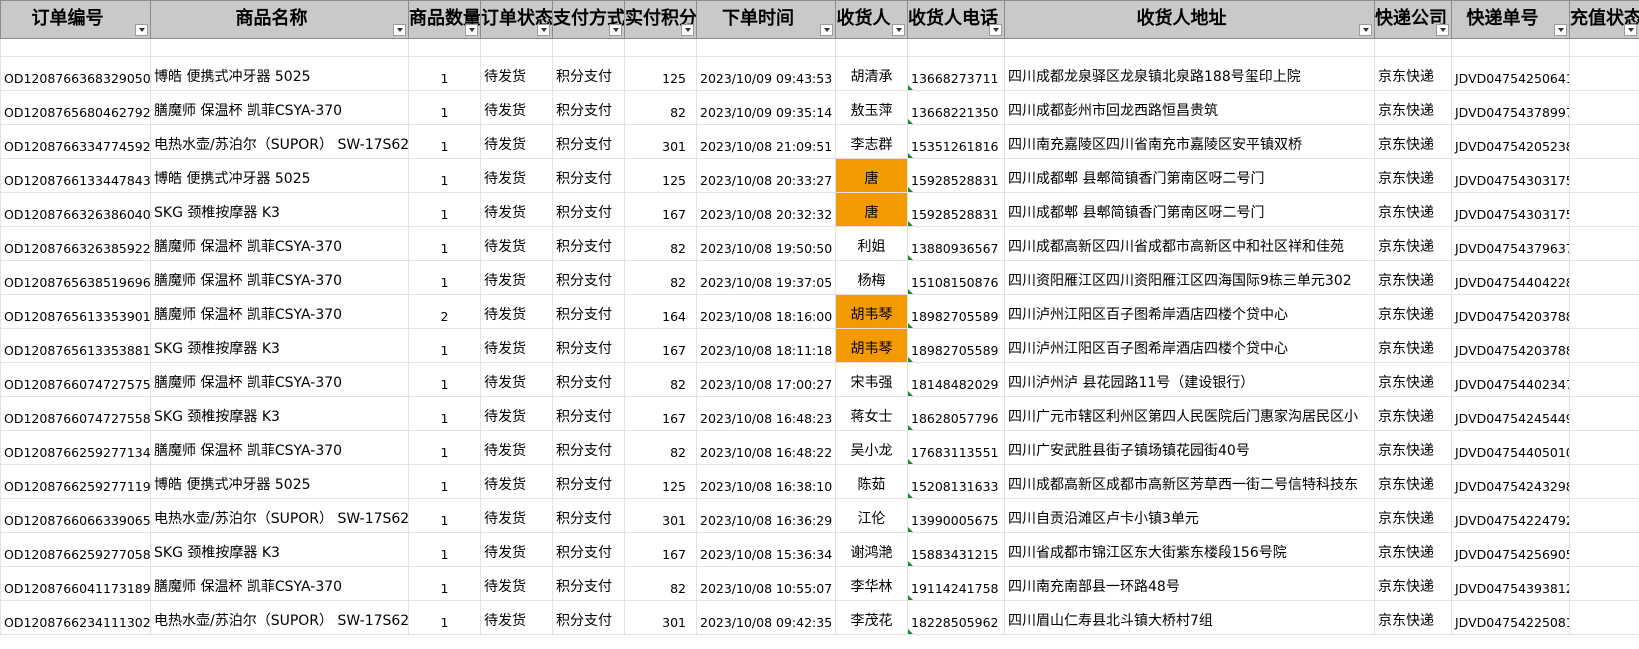  I want to click on cell-recipient-address: 四川泸州江阳区百子图希岸酒店四楼个贷中心, so click(1189, 311).